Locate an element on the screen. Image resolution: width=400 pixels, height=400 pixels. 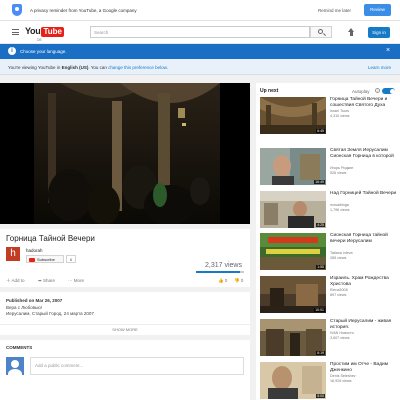
video-duration: 16:49 is located at coordinates (319, 182).